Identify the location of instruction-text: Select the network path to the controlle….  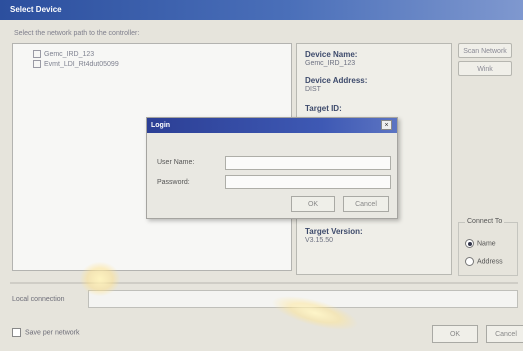
(77, 33).